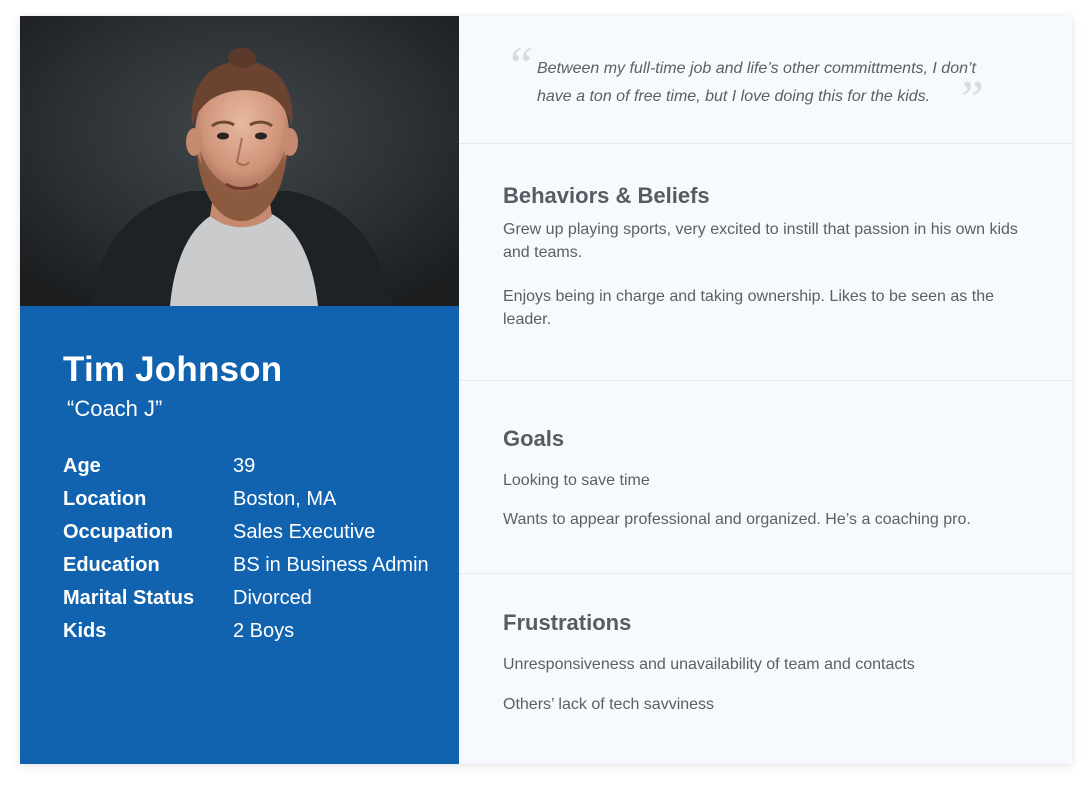 This screenshot has width=1092, height=788. What do you see at coordinates (272, 598) in the screenshot?
I see `fact-value: Divorced` at bounding box center [272, 598].